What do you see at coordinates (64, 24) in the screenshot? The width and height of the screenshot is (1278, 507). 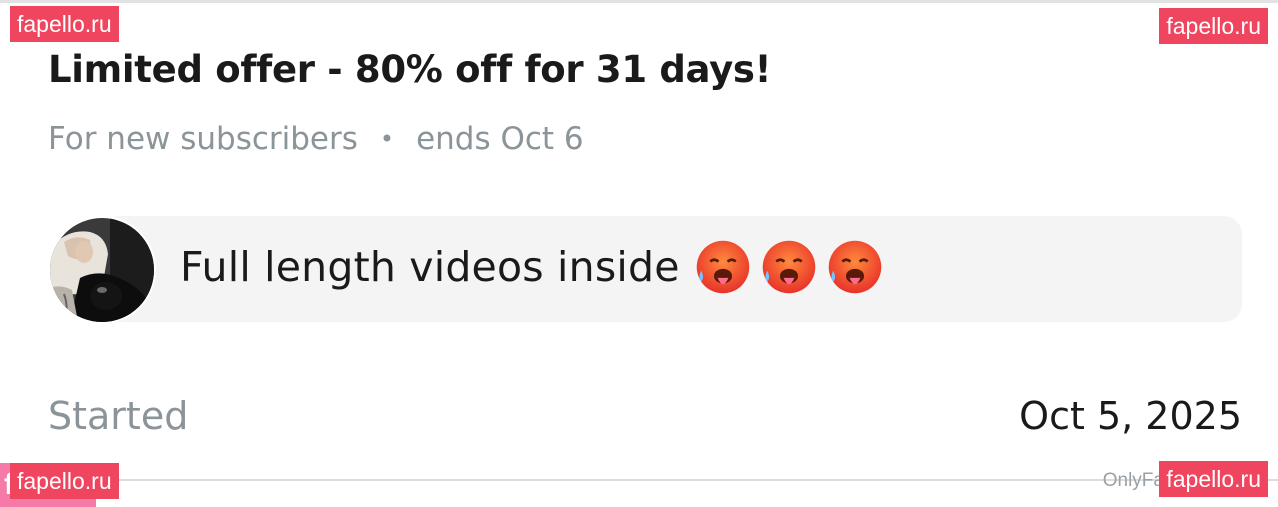 I see `watermark-top-left: fapello.ru` at bounding box center [64, 24].